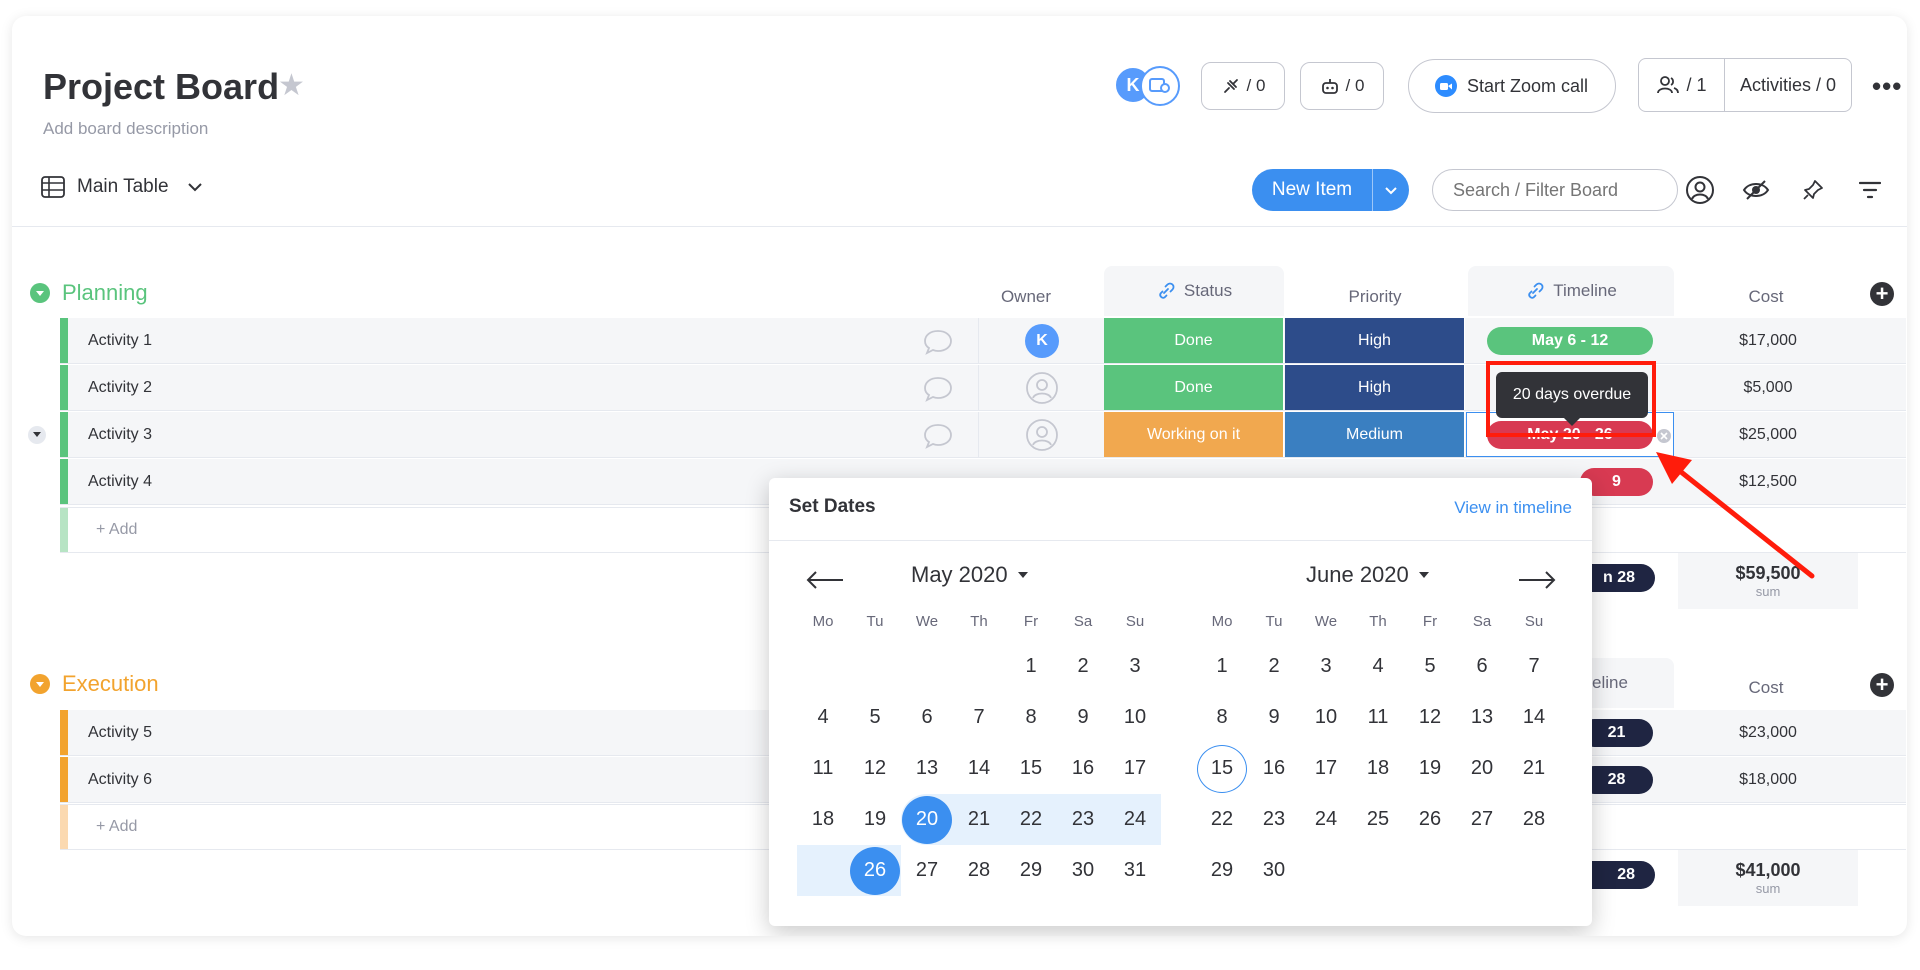 The height and width of the screenshot is (970, 1920). What do you see at coordinates (1312, 190) in the screenshot?
I see `new-item-label: New Item` at bounding box center [1312, 190].